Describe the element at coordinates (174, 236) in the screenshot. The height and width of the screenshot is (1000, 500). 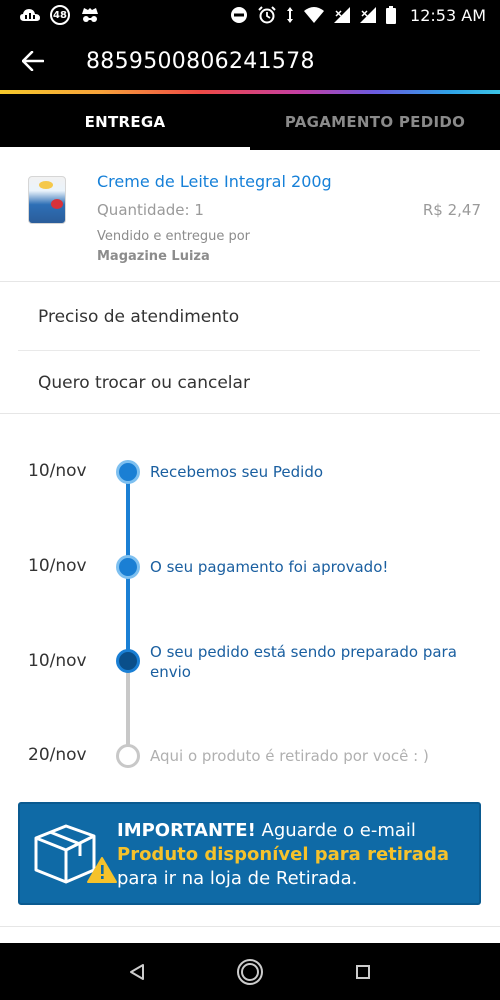
I see `seller-prefix: Vendido e entregue por` at that location.